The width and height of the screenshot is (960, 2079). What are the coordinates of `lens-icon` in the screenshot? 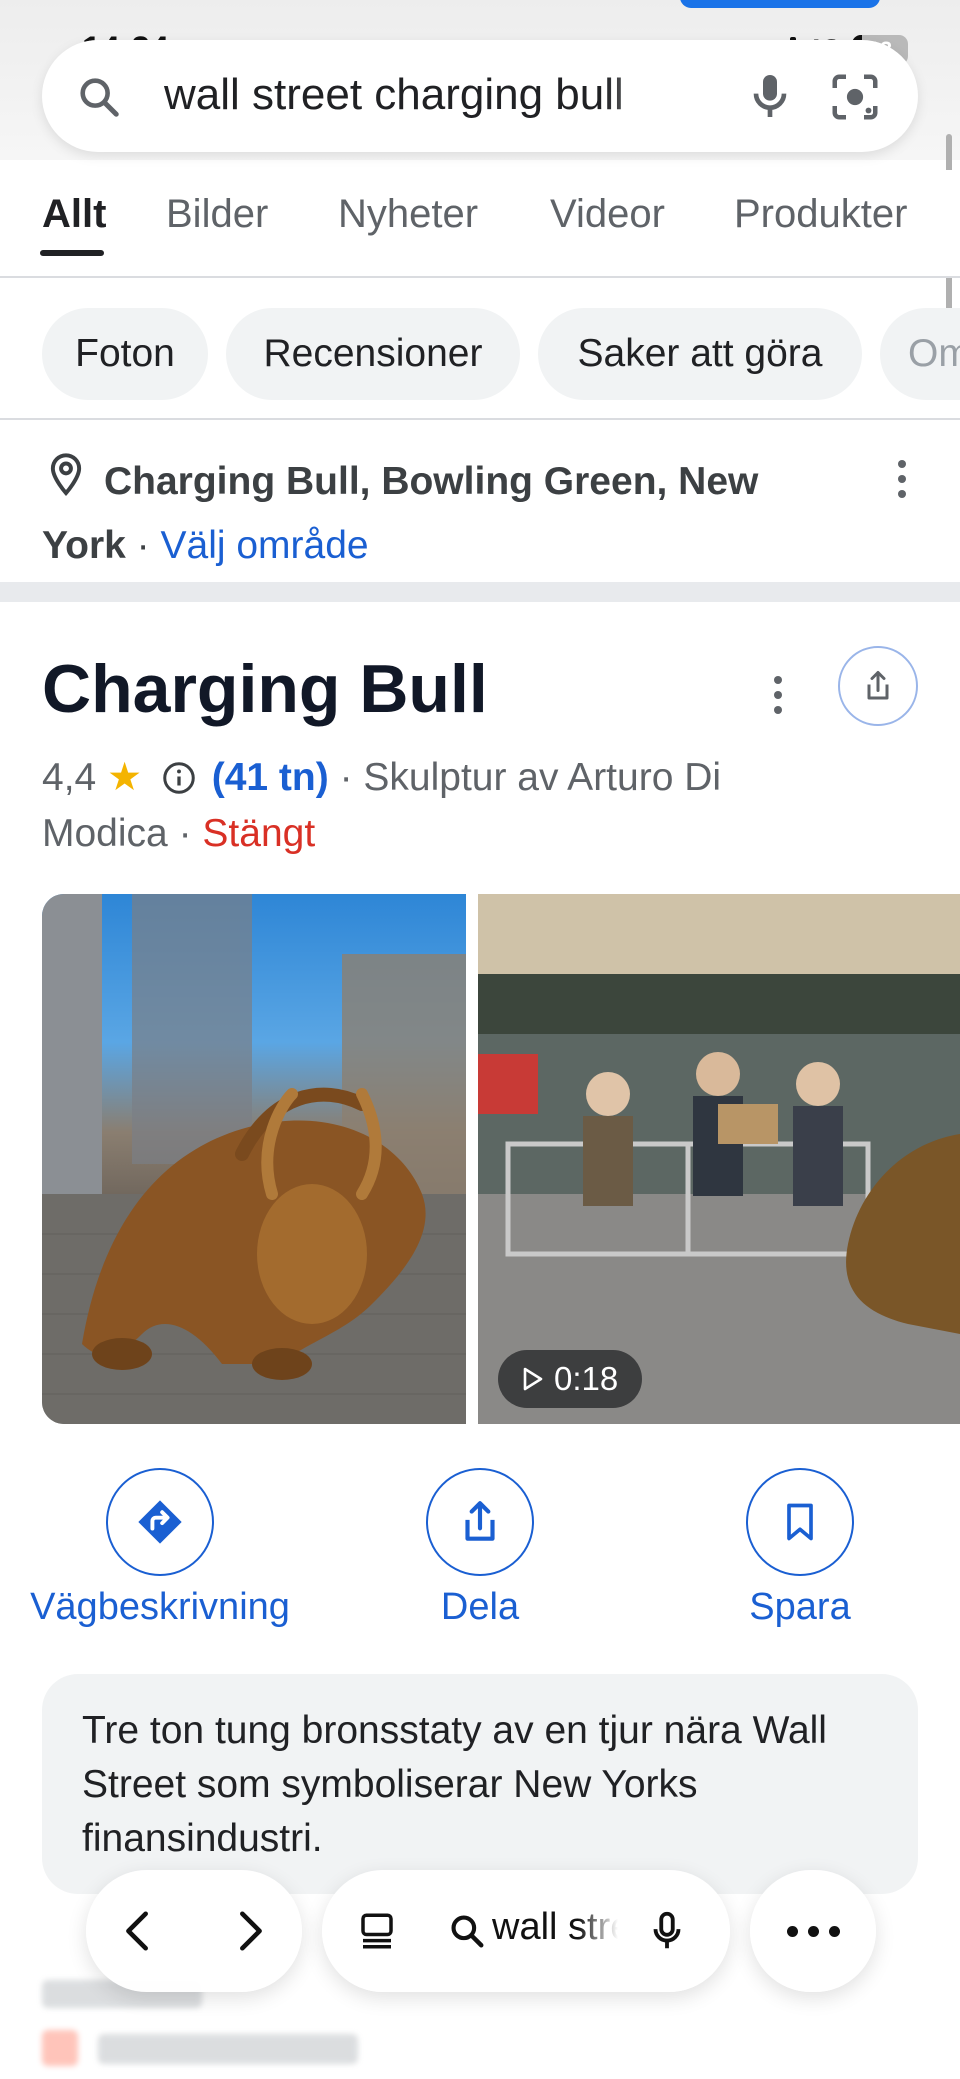 It's located at (855, 97).